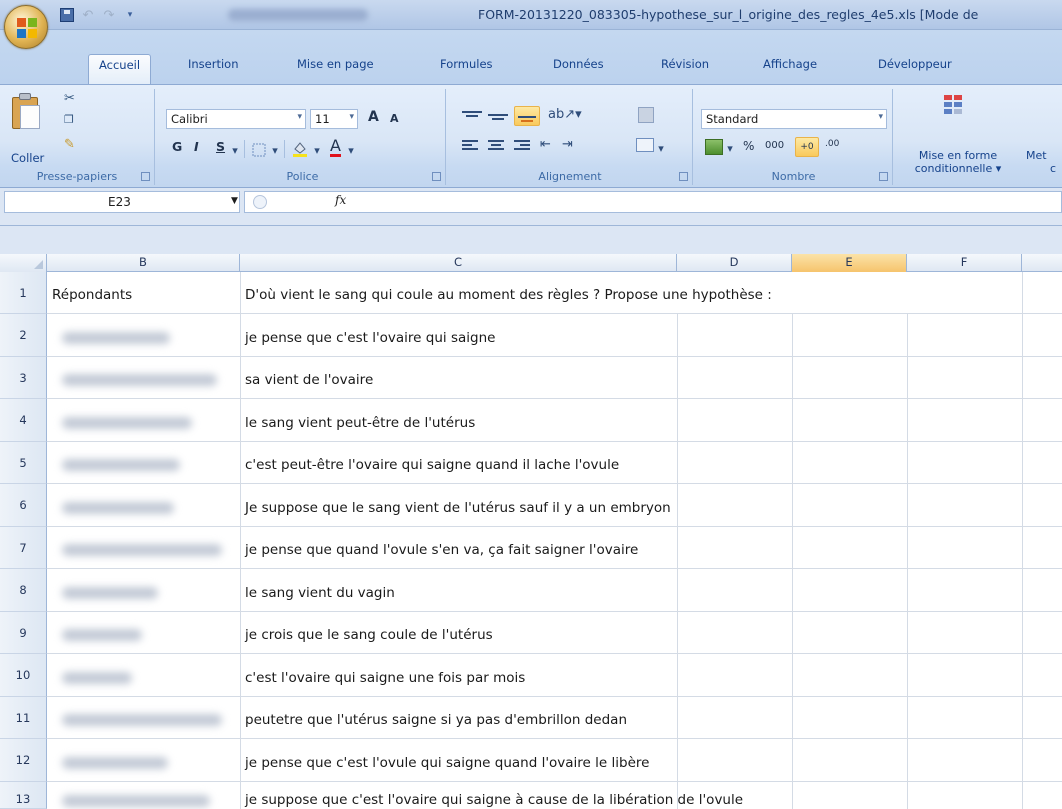 This screenshot has height=809, width=1062. I want to click on cancel-formula-icon, so click(260, 202).